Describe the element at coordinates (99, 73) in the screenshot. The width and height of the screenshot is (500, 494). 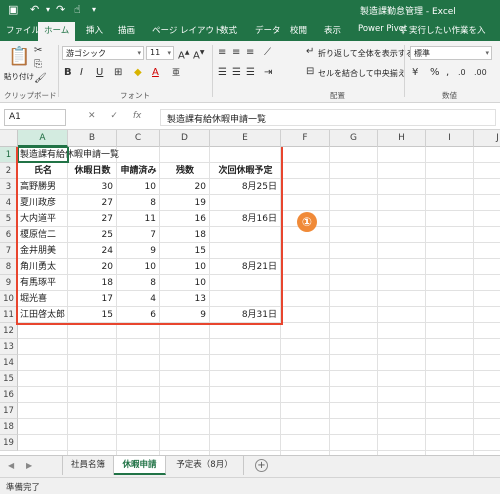
I see `underline-icon: U` at that location.